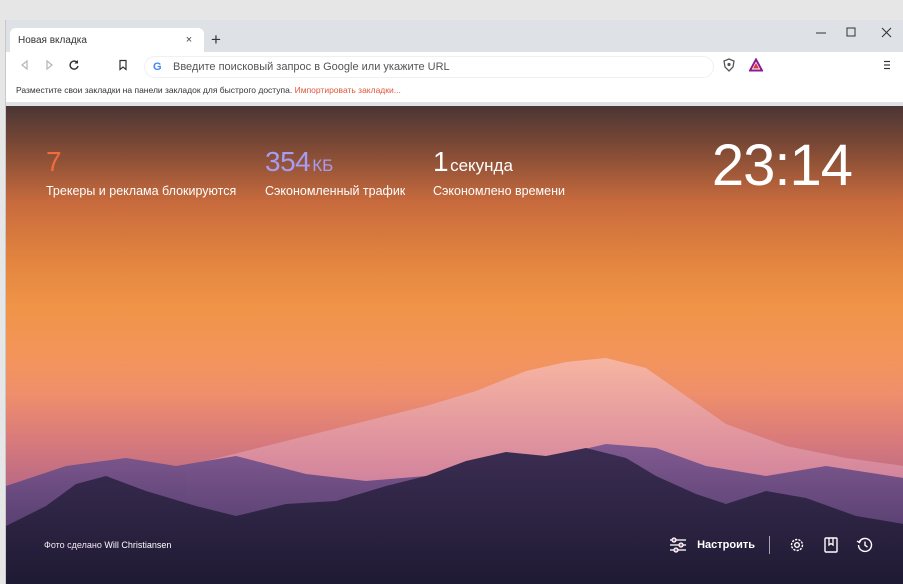 This screenshot has width=903, height=584. I want to click on photo-credit: Фото сделано Will Christiansen, so click(107, 545).